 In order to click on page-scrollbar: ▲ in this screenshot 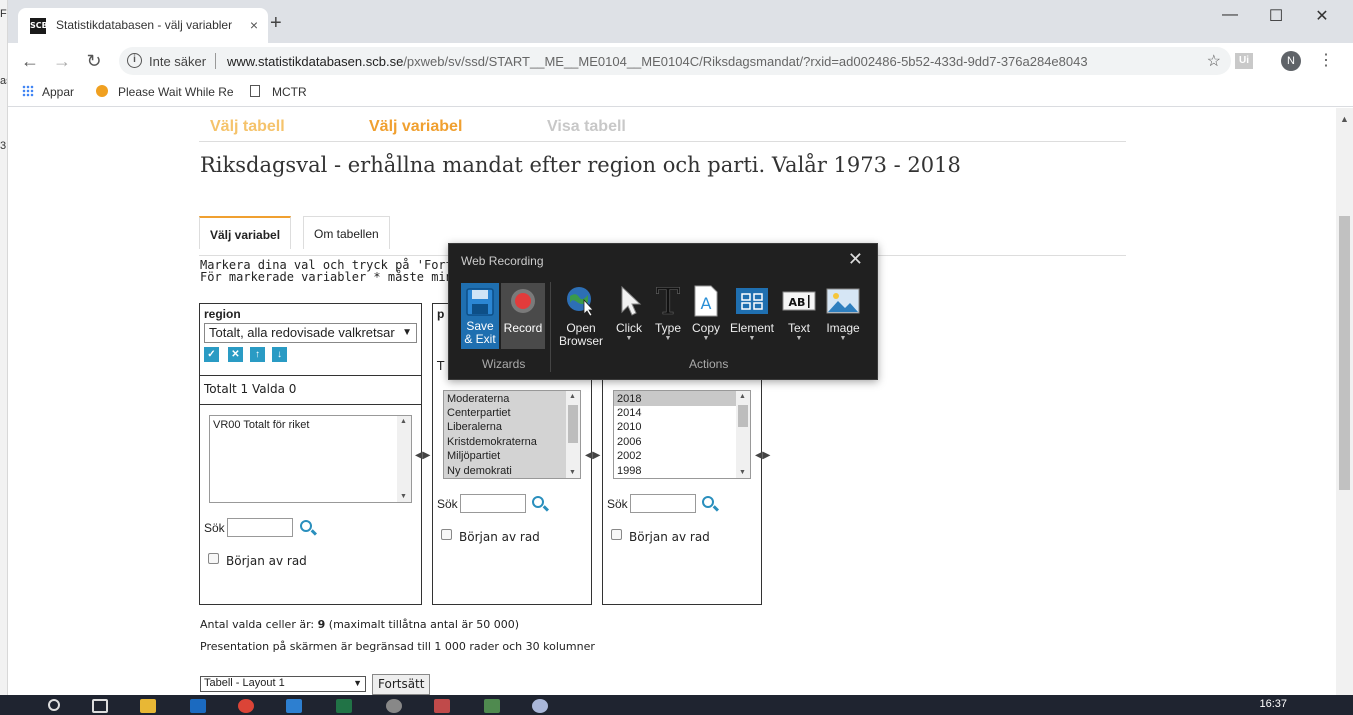, I will do `click(1344, 401)`.